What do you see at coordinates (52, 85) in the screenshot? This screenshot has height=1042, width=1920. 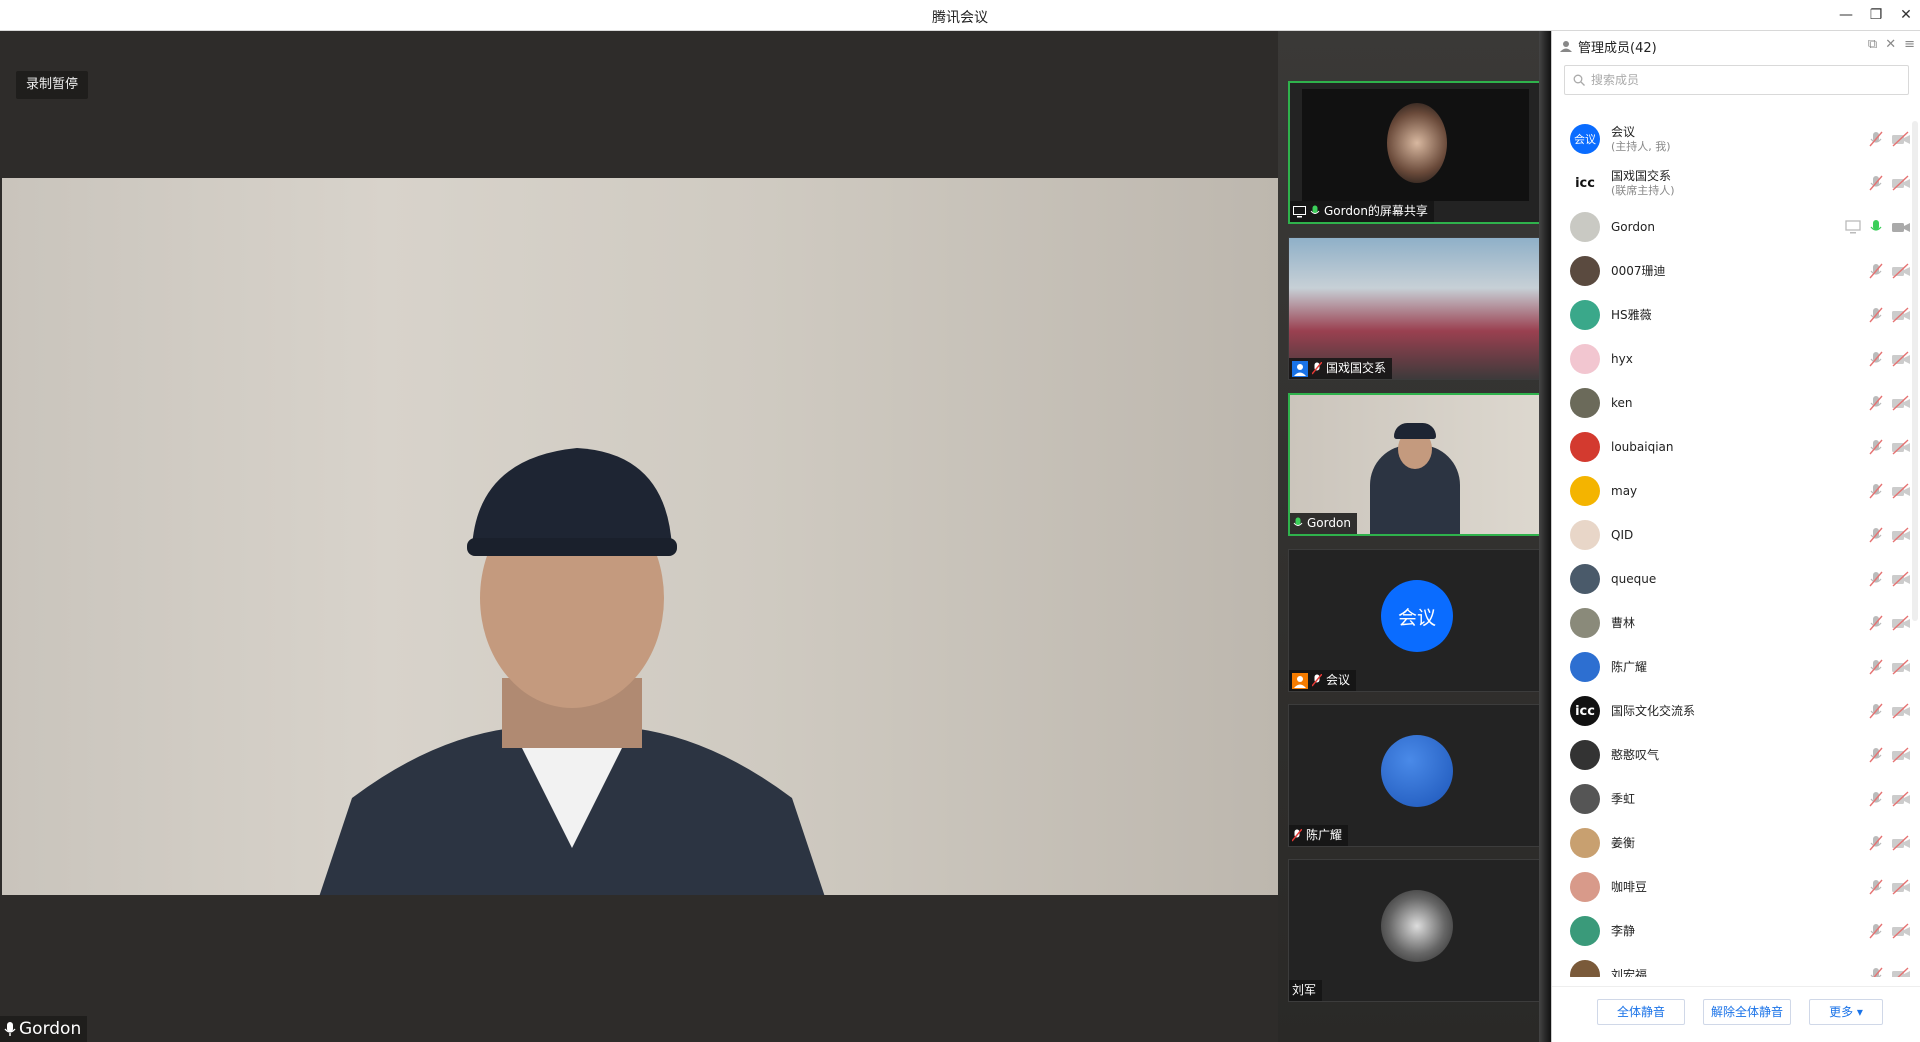 I see `recording-status-badge: 录制暂停` at bounding box center [52, 85].